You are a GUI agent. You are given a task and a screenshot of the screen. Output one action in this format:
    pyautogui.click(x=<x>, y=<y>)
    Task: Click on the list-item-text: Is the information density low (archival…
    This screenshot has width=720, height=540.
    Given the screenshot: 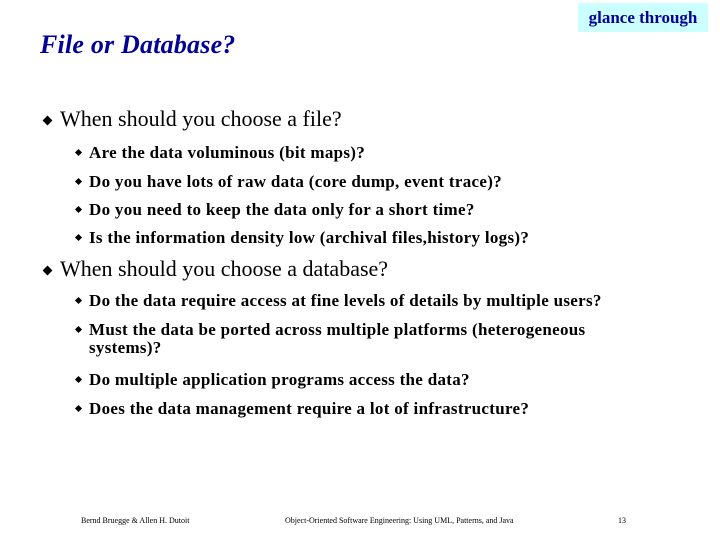 What is the action you would take?
    pyautogui.click(x=309, y=237)
    